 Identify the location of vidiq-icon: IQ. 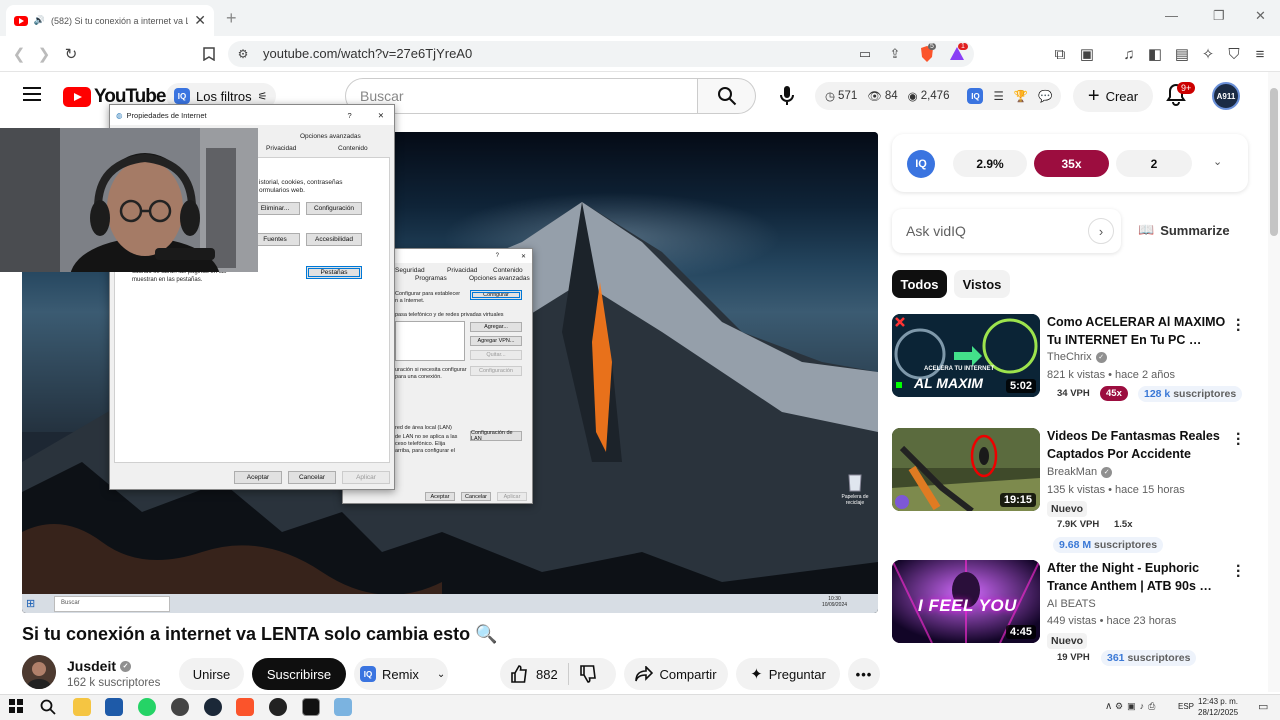
(182, 96).